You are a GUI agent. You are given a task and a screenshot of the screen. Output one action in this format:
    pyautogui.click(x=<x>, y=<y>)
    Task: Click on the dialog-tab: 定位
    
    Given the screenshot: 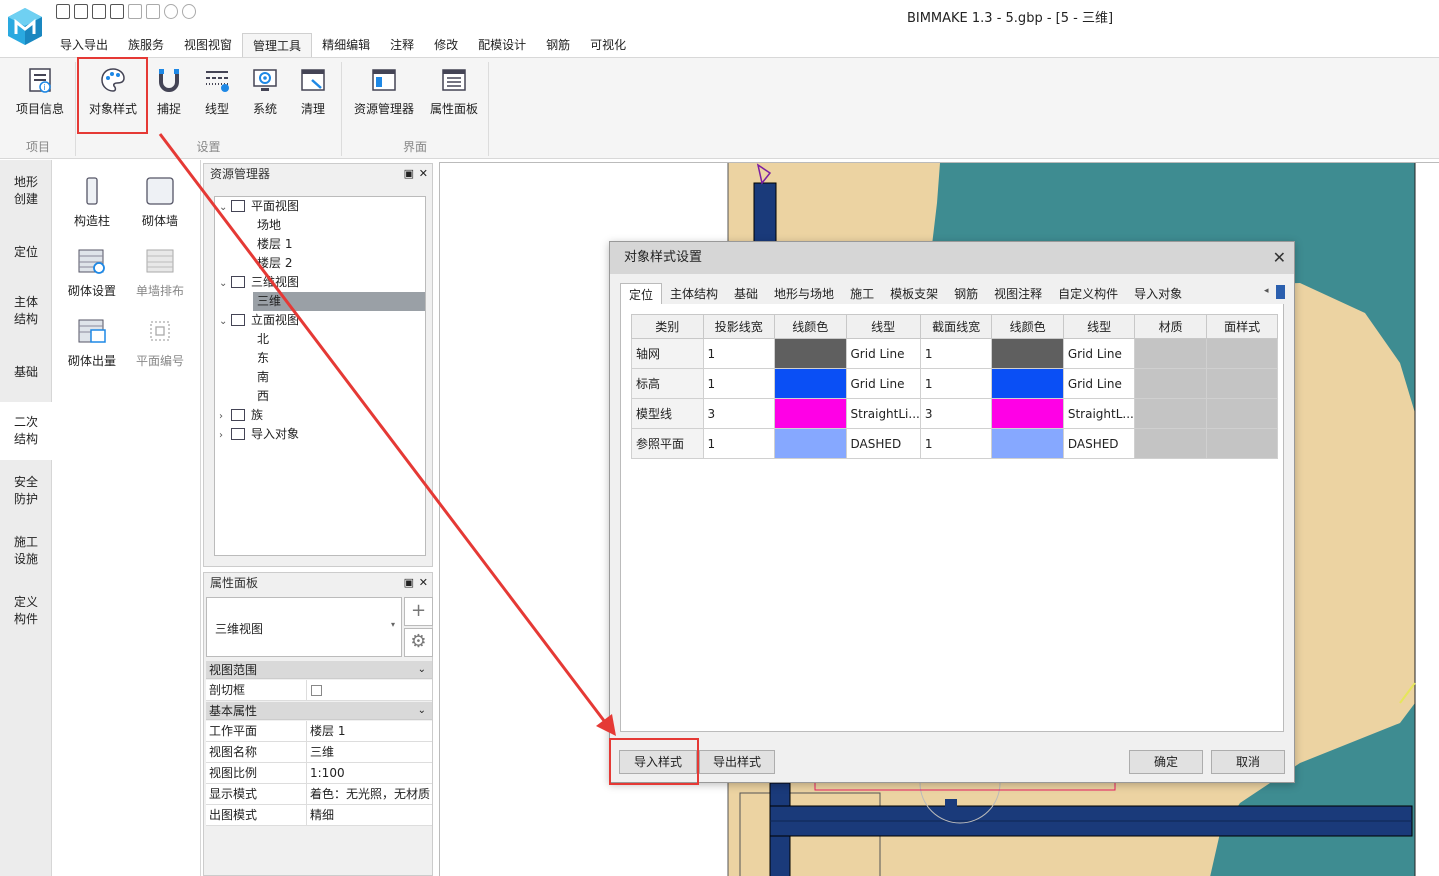 What is the action you would take?
    pyautogui.click(x=641, y=294)
    